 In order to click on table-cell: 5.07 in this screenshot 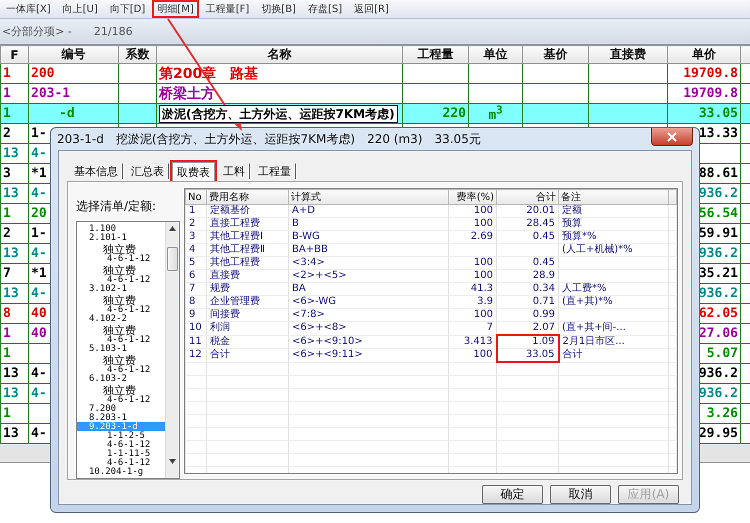, I will do `click(722, 354)`.